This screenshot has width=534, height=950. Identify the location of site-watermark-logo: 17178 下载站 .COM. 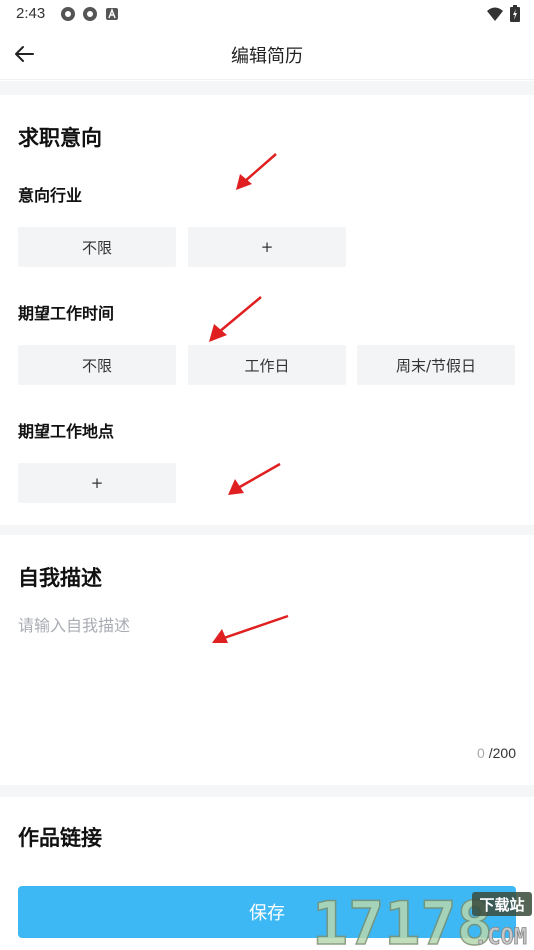
(422, 919).